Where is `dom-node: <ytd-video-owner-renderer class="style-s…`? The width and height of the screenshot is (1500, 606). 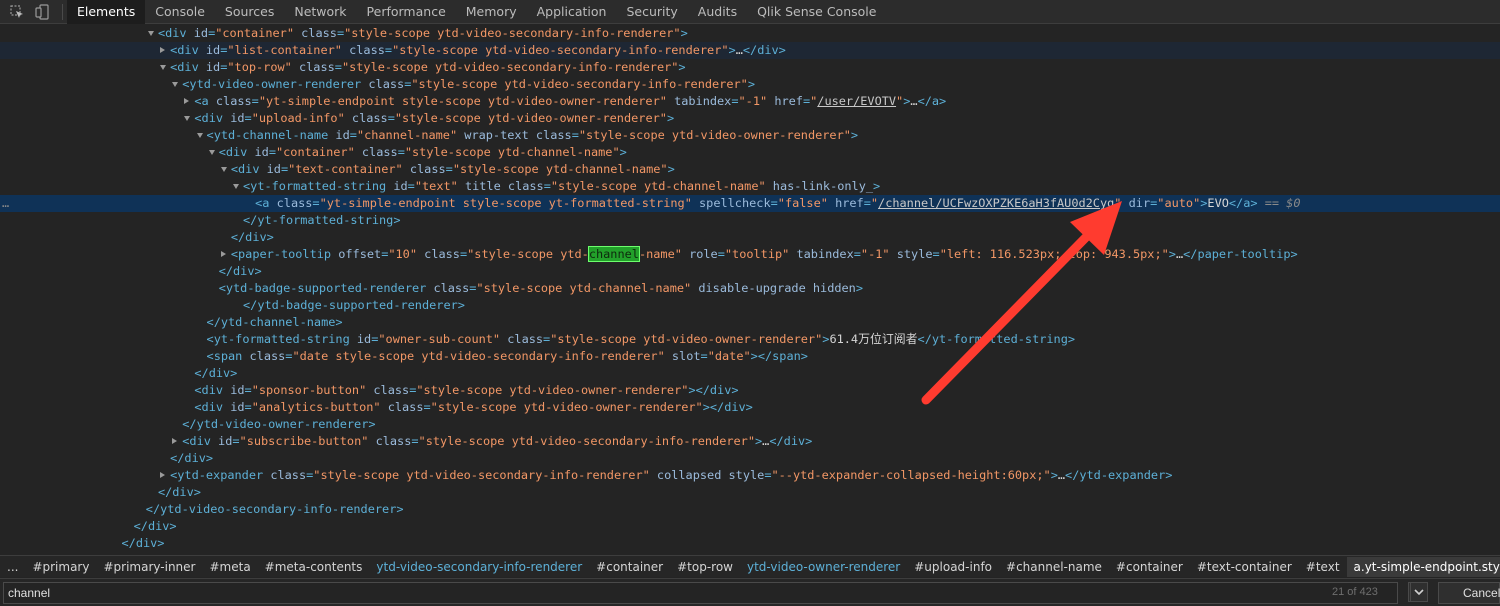
dom-node: <ytd-video-owner-renderer class="style-s… is located at coordinates (750, 84).